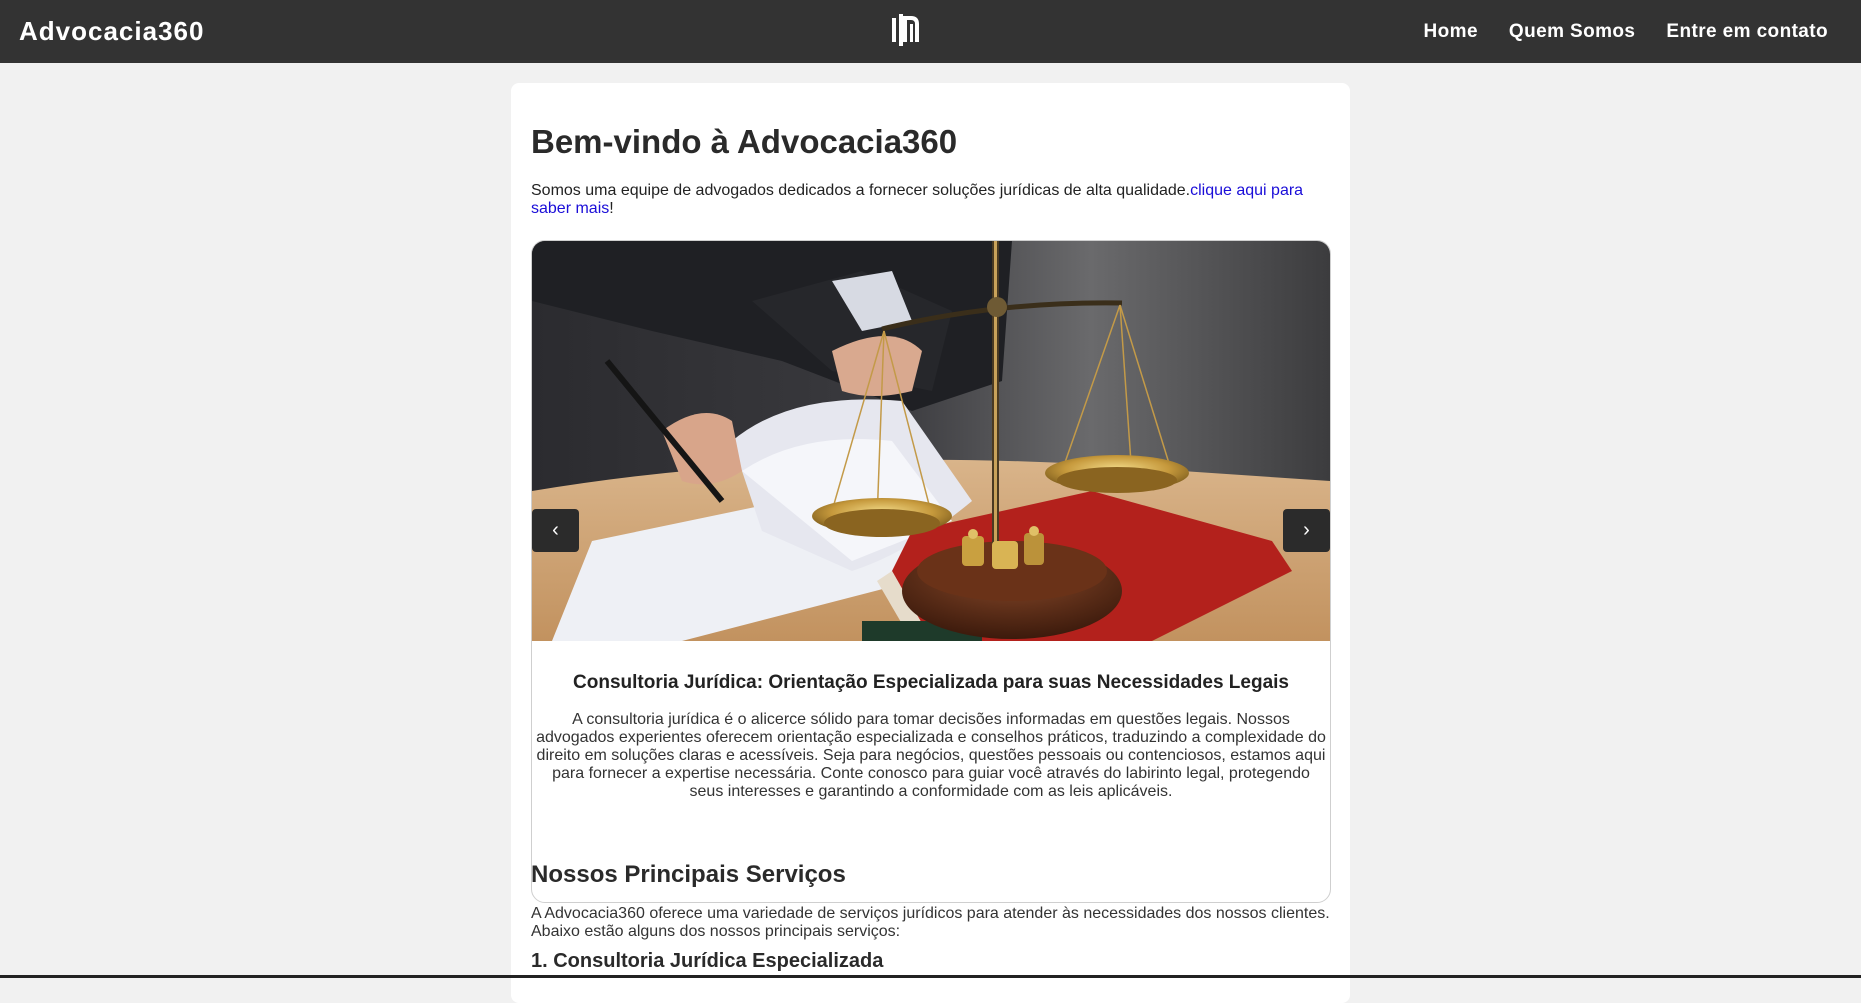 The height and width of the screenshot is (1003, 1861). Describe the element at coordinates (555, 530) in the screenshot. I see `carousel-prev-button: ‹` at that location.